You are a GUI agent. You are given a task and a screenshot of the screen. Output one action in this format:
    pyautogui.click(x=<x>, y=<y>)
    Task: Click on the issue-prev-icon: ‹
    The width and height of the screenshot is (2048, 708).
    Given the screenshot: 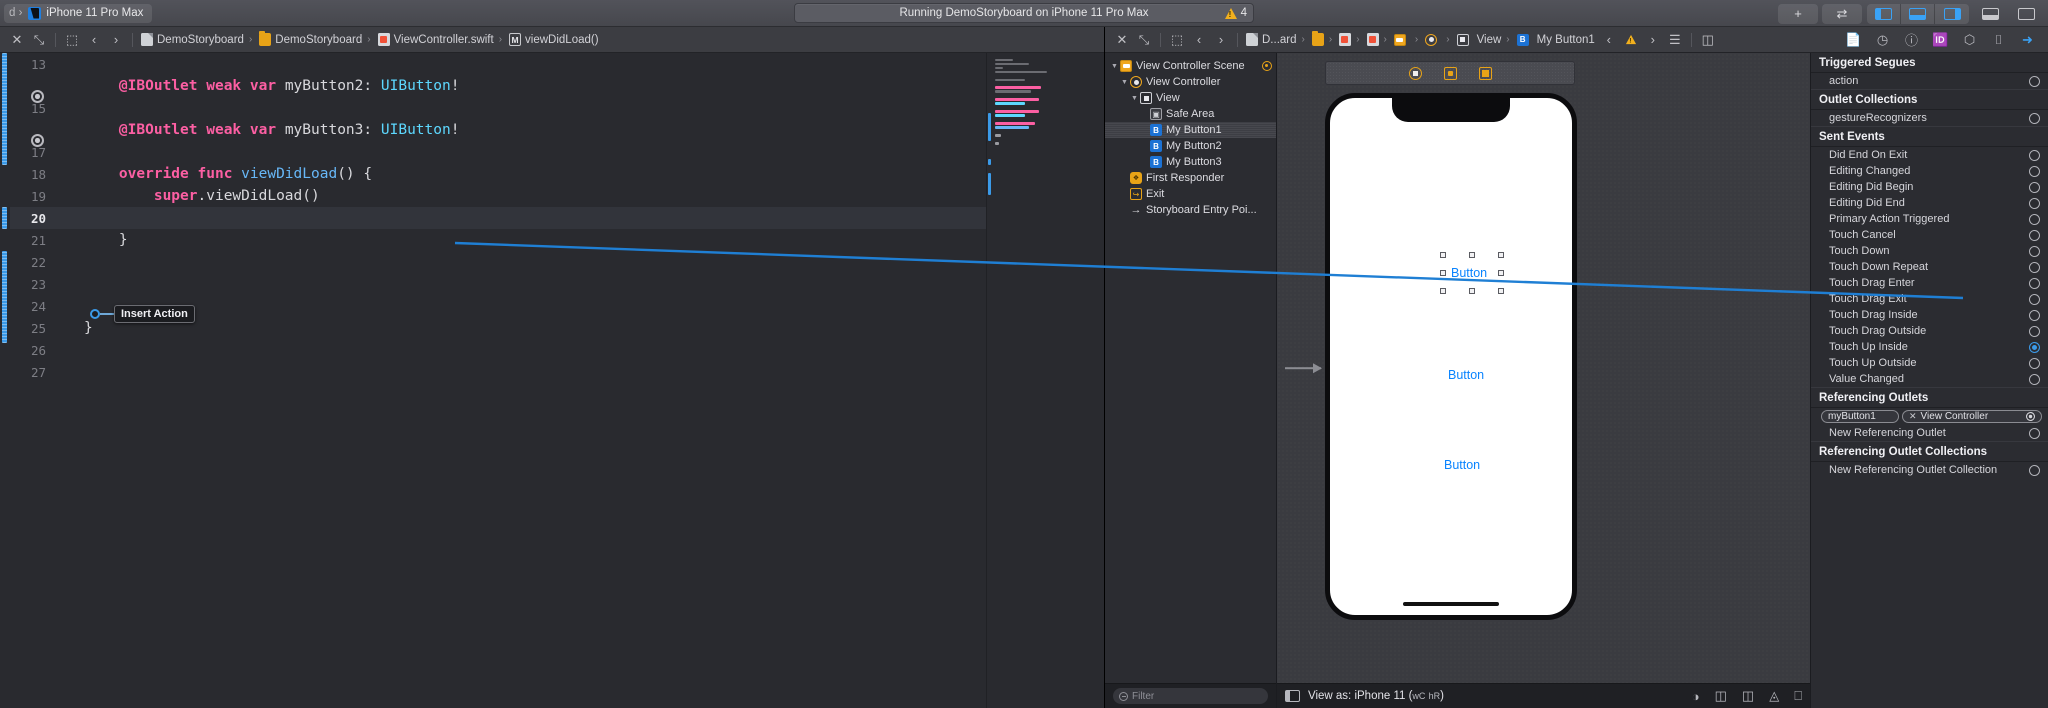 What is the action you would take?
    pyautogui.click(x=1609, y=40)
    